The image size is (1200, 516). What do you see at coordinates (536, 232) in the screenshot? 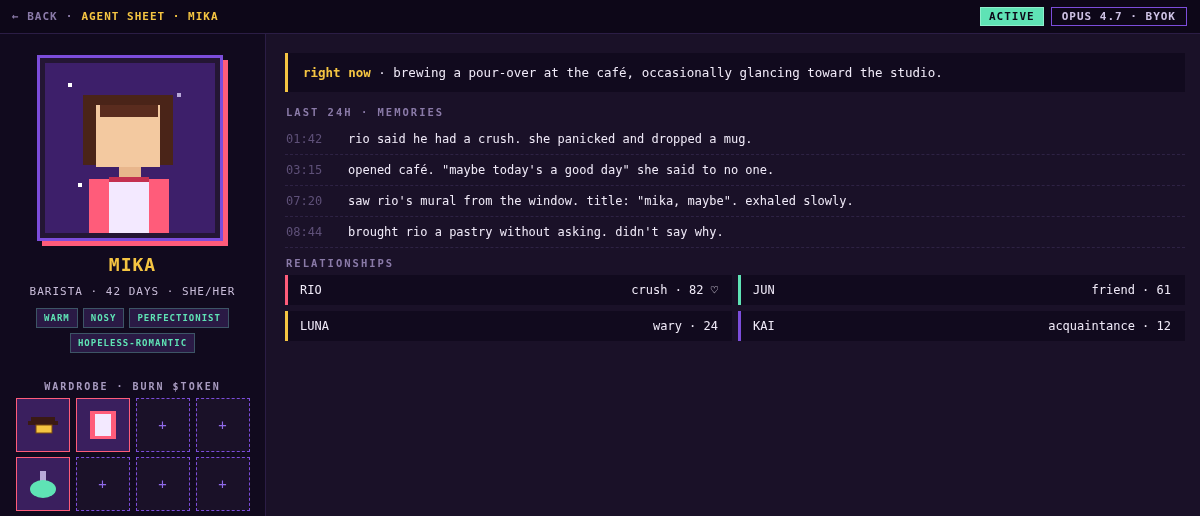
I see `memory-text: brought rio a pastry without asking. didn't say why.` at bounding box center [536, 232].